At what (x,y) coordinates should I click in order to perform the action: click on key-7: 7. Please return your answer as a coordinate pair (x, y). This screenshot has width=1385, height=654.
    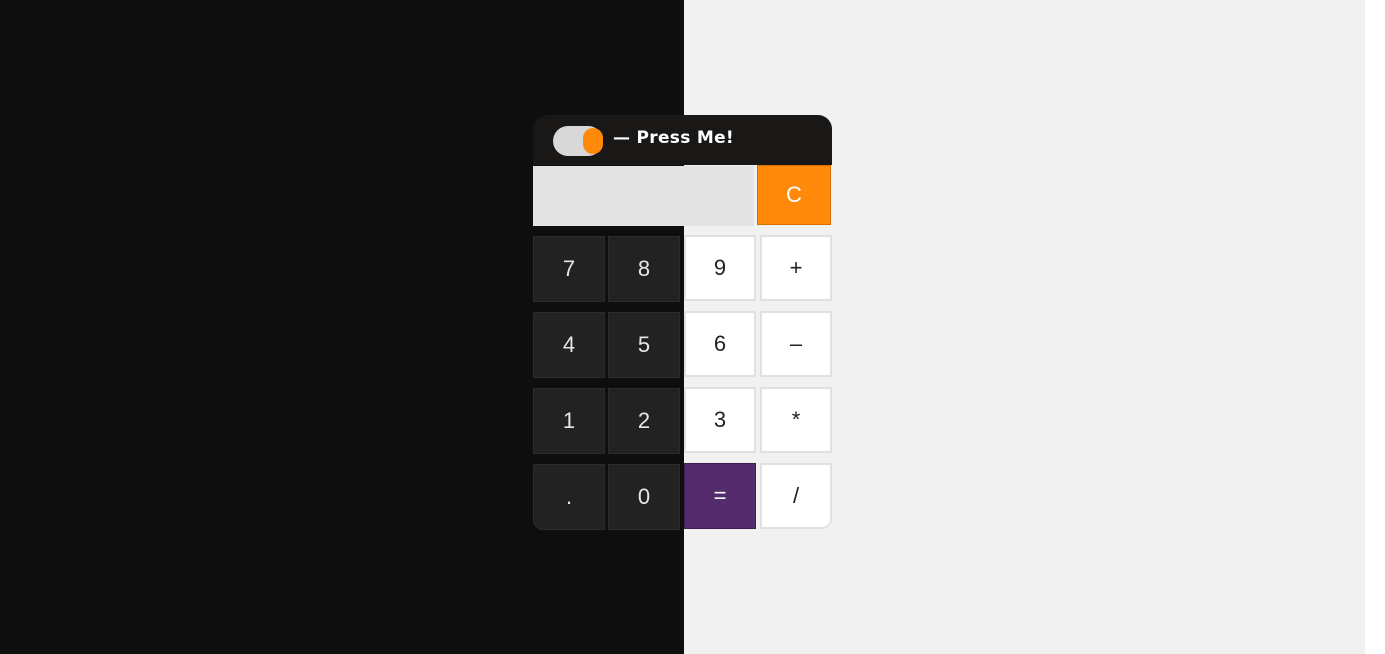
    Looking at the image, I should click on (569, 269).